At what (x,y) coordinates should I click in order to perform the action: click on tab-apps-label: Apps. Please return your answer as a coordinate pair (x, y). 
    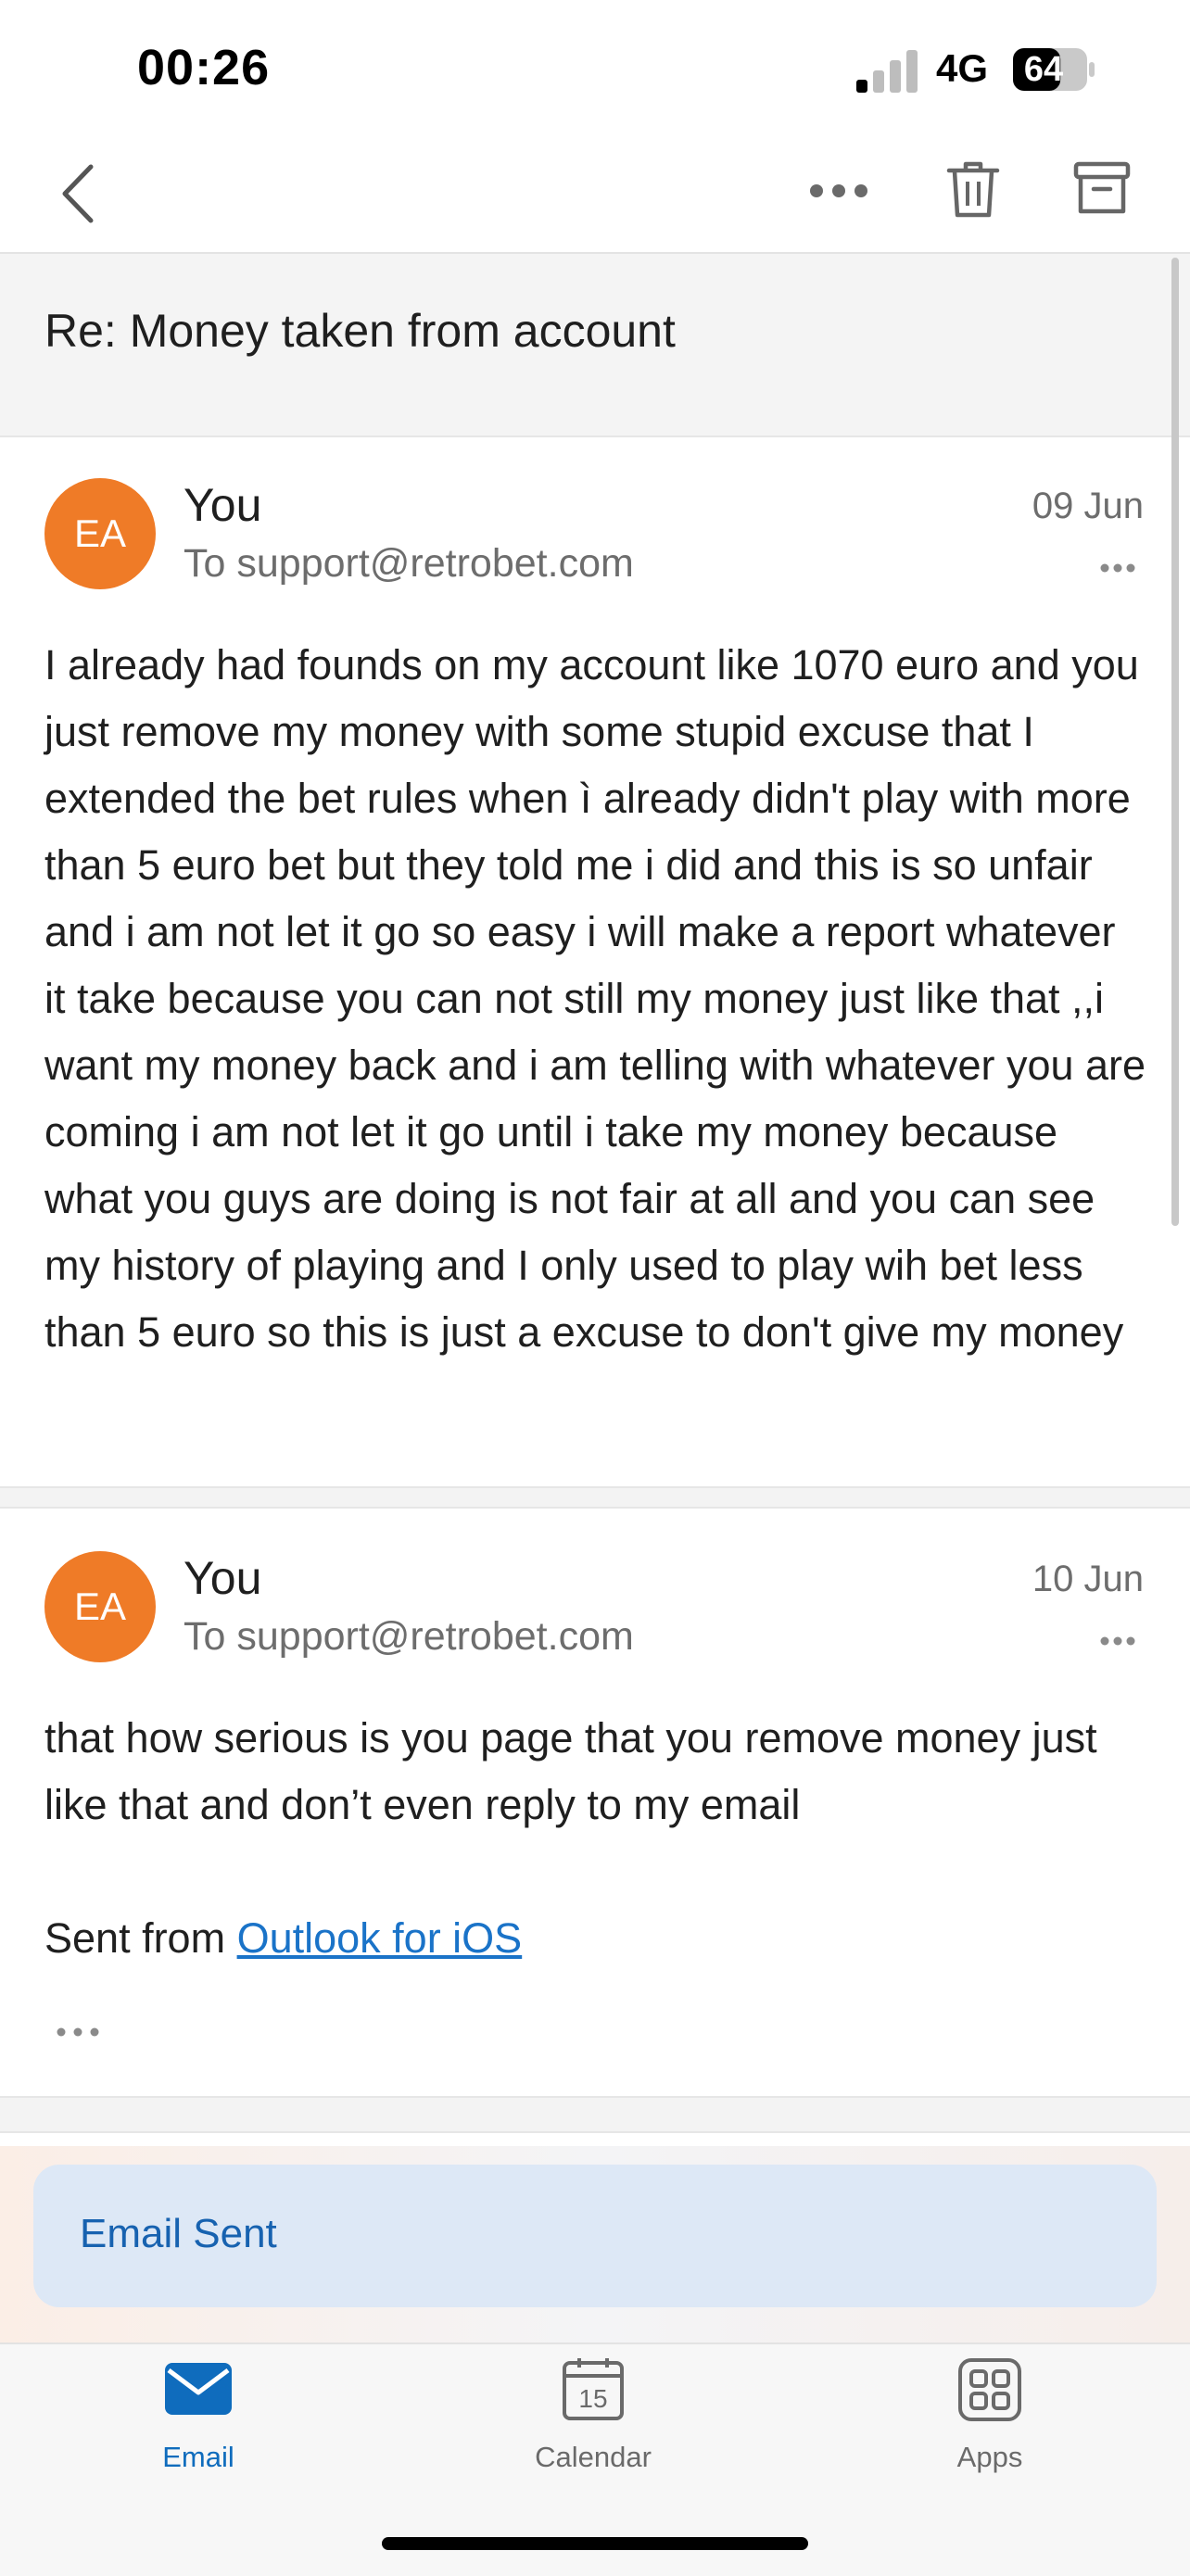
    Looking at the image, I should click on (990, 2457).